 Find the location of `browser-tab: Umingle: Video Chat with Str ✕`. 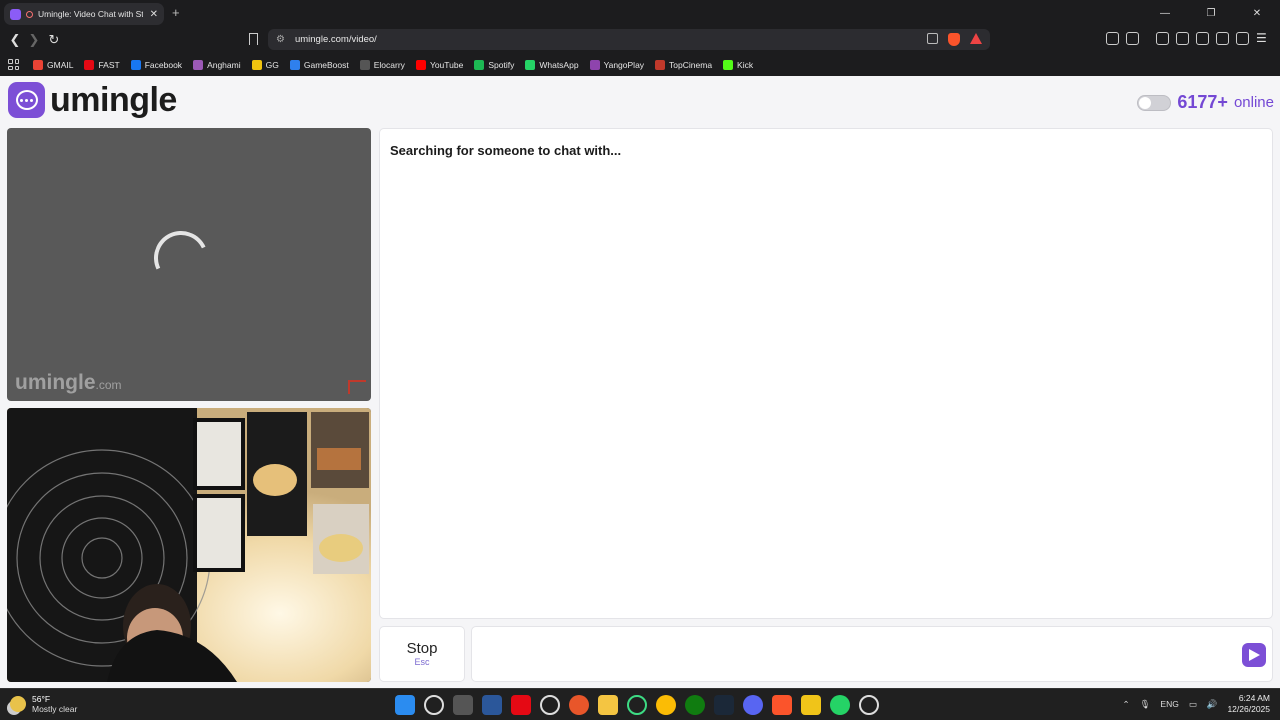

browser-tab: Umingle: Video Chat with Str ✕ is located at coordinates (84, 14).